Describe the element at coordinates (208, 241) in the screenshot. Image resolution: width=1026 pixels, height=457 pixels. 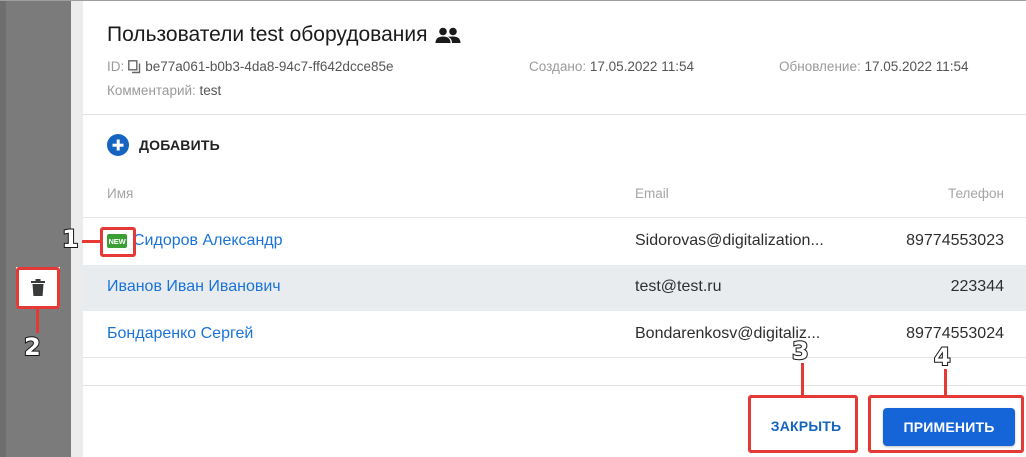
I see `user-name-link: Сидоров Александр` at that location.